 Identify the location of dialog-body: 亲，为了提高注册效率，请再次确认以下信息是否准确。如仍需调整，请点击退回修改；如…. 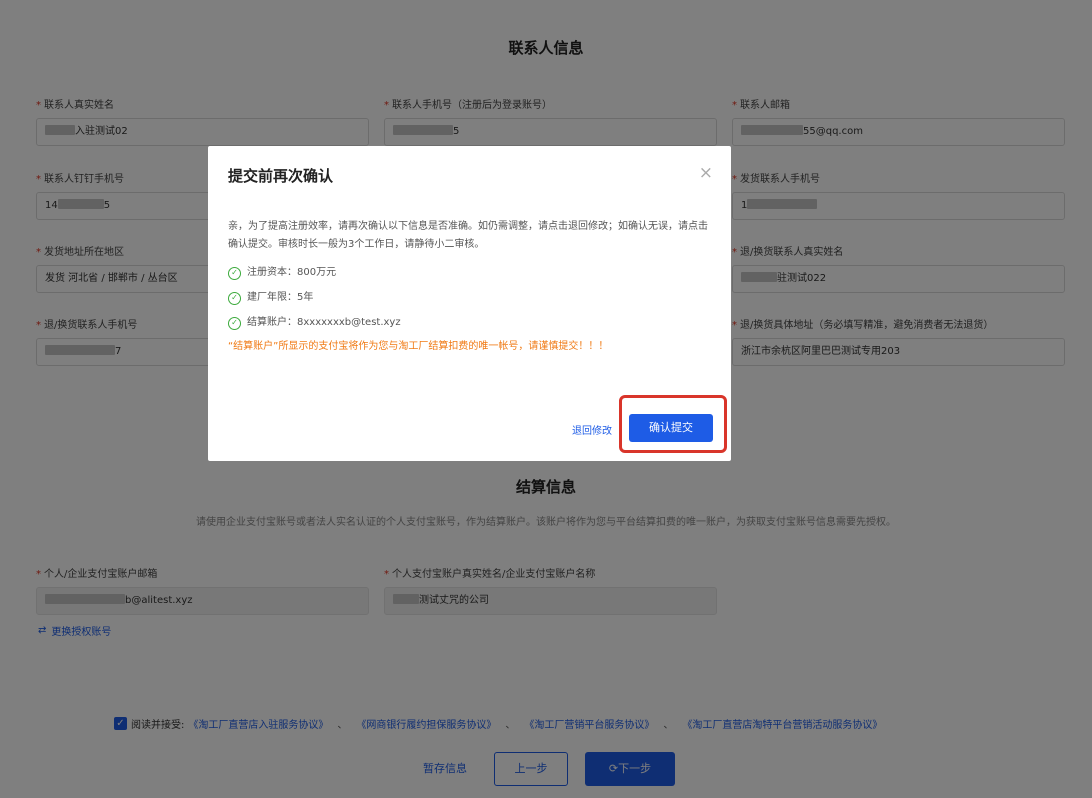
(471, 287).